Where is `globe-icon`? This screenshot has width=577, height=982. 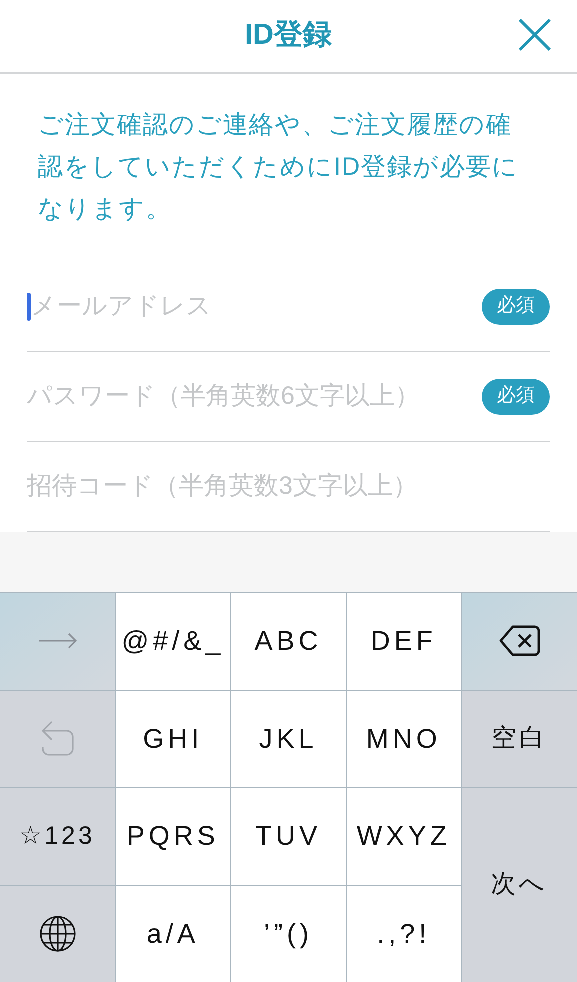
globe-icon is located at coordinates (57, 933).